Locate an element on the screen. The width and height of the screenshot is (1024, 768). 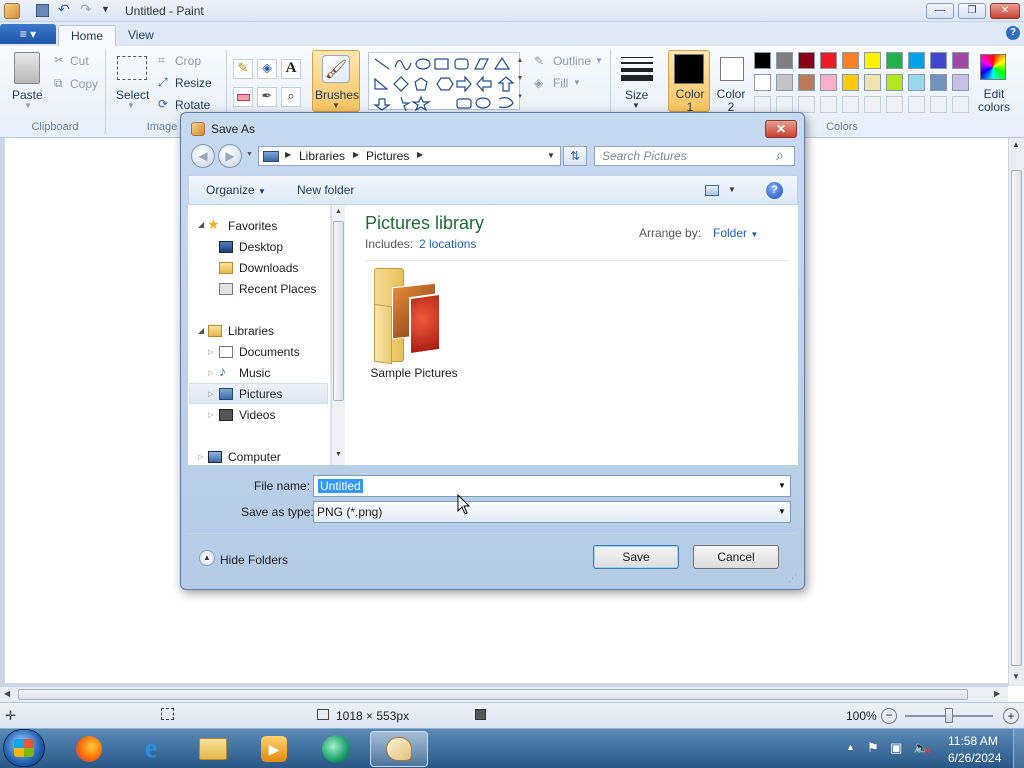
taskbar-file-explorer is located at coordinates (213, 749).